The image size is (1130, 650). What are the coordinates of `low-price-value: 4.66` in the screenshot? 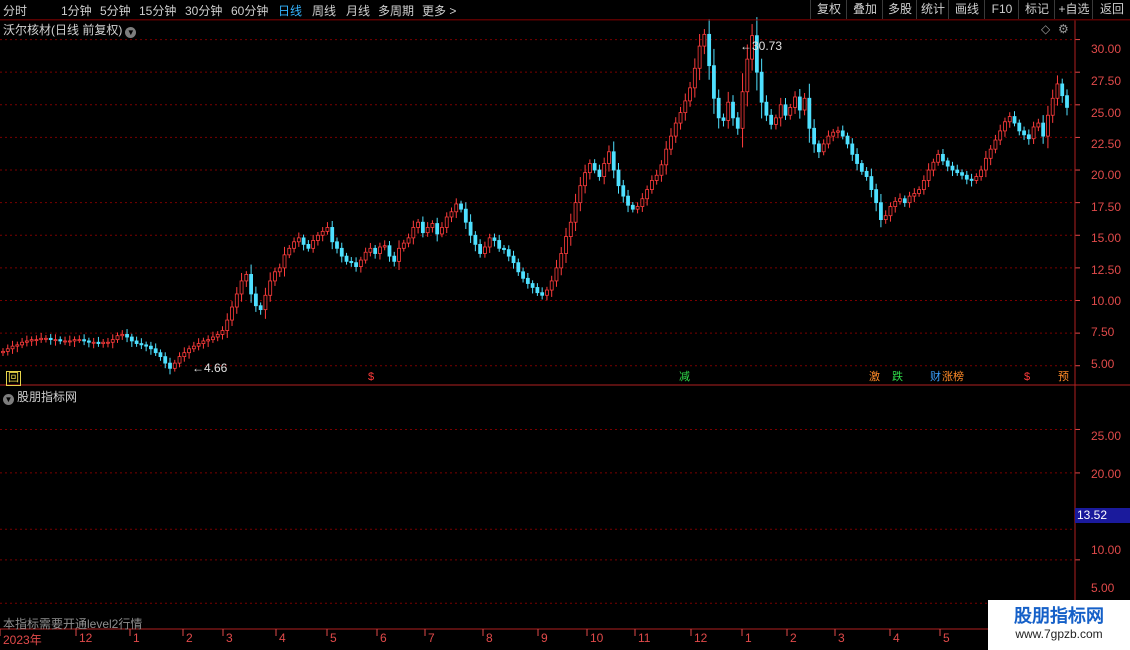 It's located at (216, 368).